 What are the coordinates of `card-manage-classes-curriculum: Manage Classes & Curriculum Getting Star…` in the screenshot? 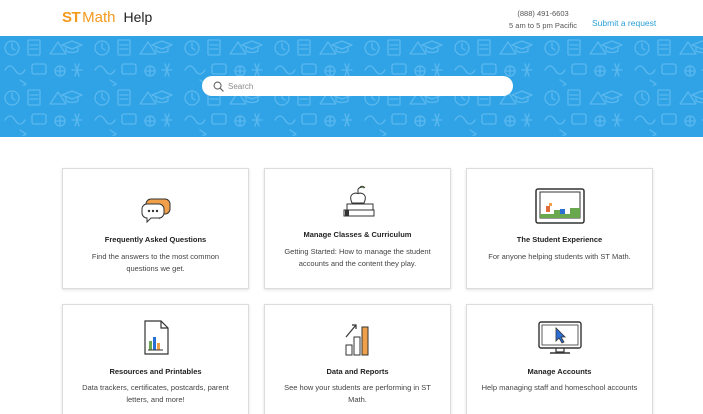 It's located at (357, 228).